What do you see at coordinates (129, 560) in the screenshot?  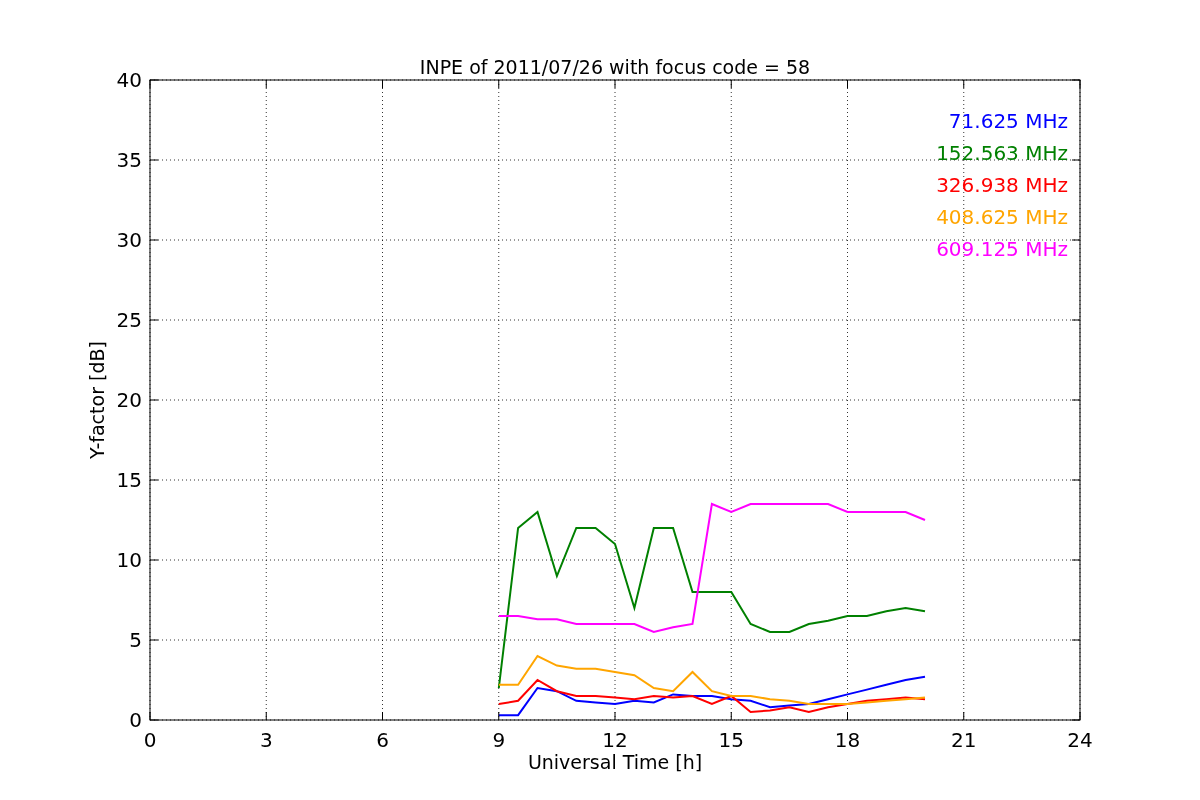 I see `y-tick-label: 10` at bounding box center [129, 560].